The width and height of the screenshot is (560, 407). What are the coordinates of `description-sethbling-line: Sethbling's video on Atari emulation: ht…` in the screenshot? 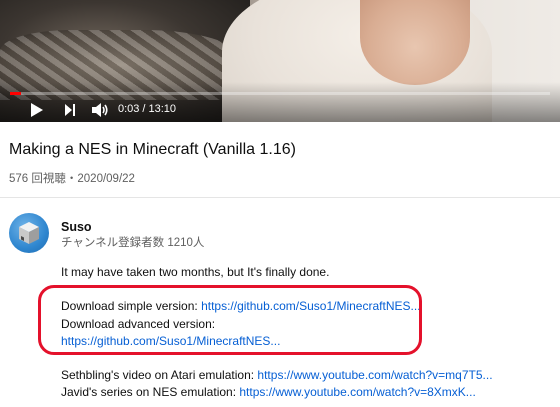 It's located at (277, 375).